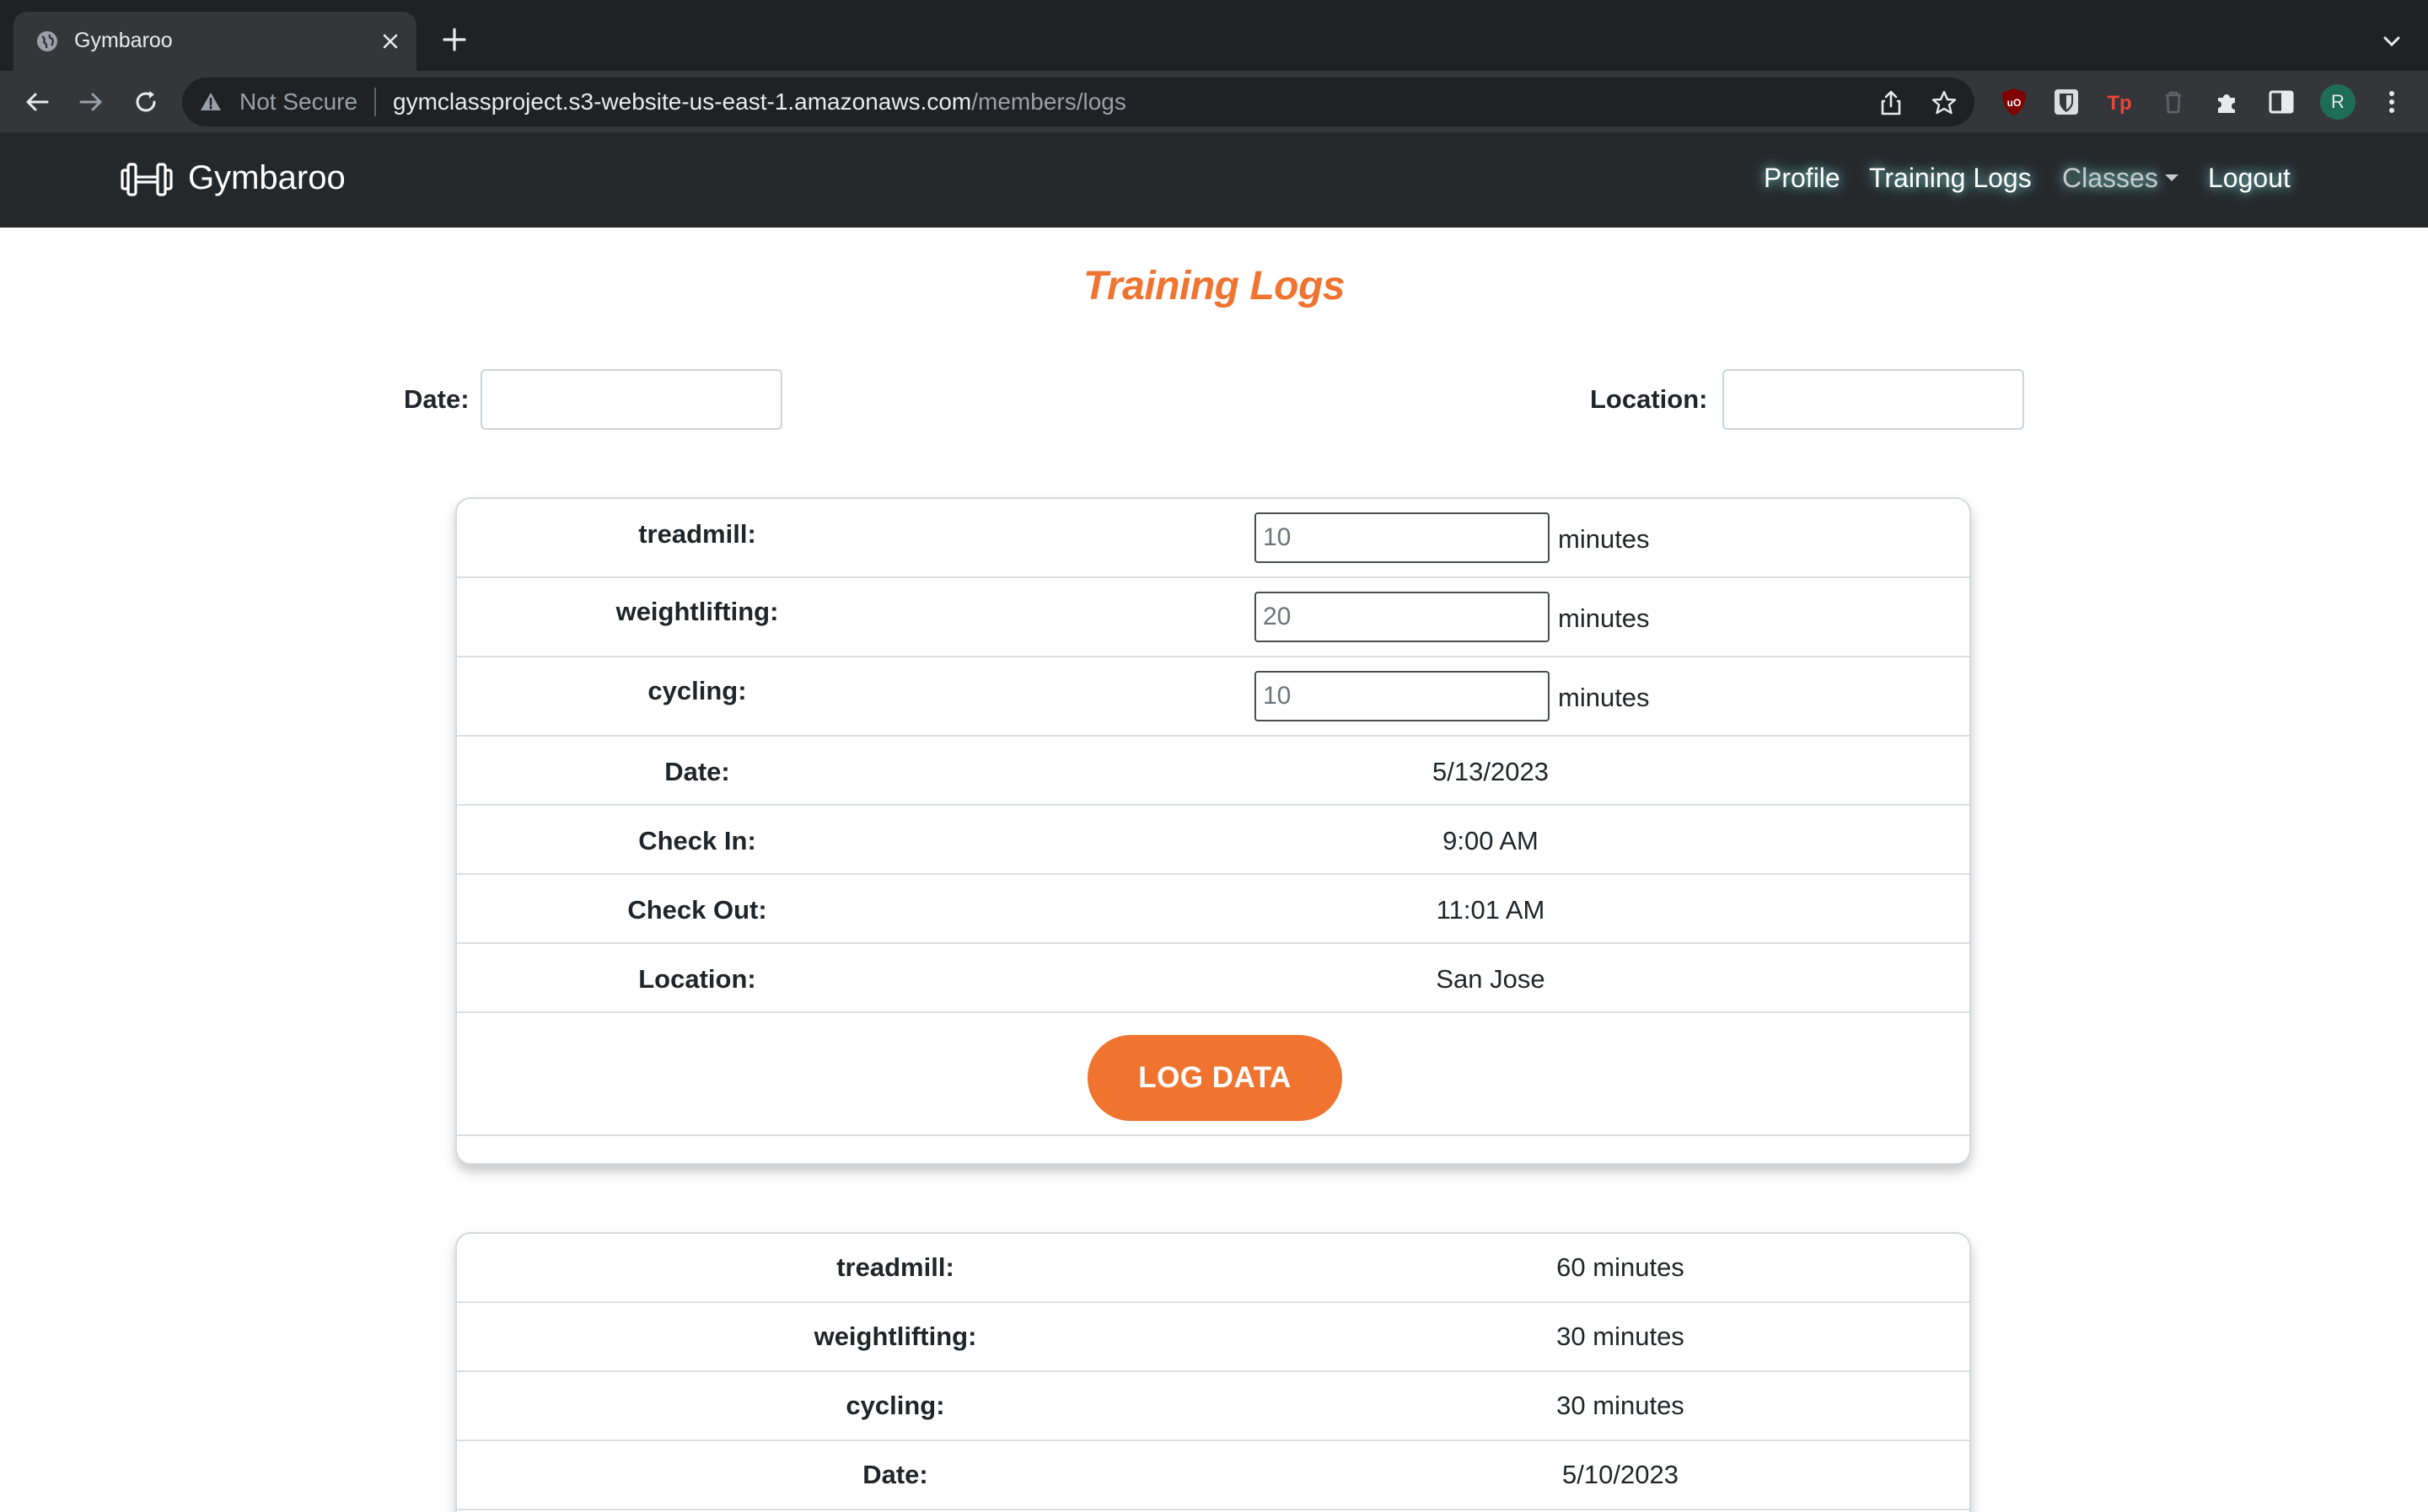 The width and height of the screenshot is (2428, 1512). Describe the element at coordinates (47, 41) in the screenshot. I see `globe-icon` at that location.